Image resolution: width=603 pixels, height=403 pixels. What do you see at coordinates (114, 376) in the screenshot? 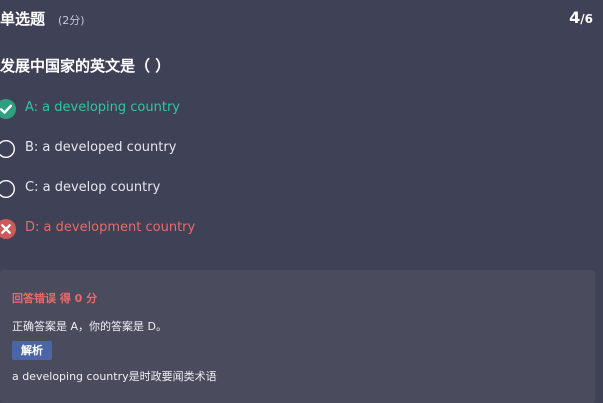
I see `analysis-text: a developing country是时政要闻类术语` at bounding box center [114, 376].